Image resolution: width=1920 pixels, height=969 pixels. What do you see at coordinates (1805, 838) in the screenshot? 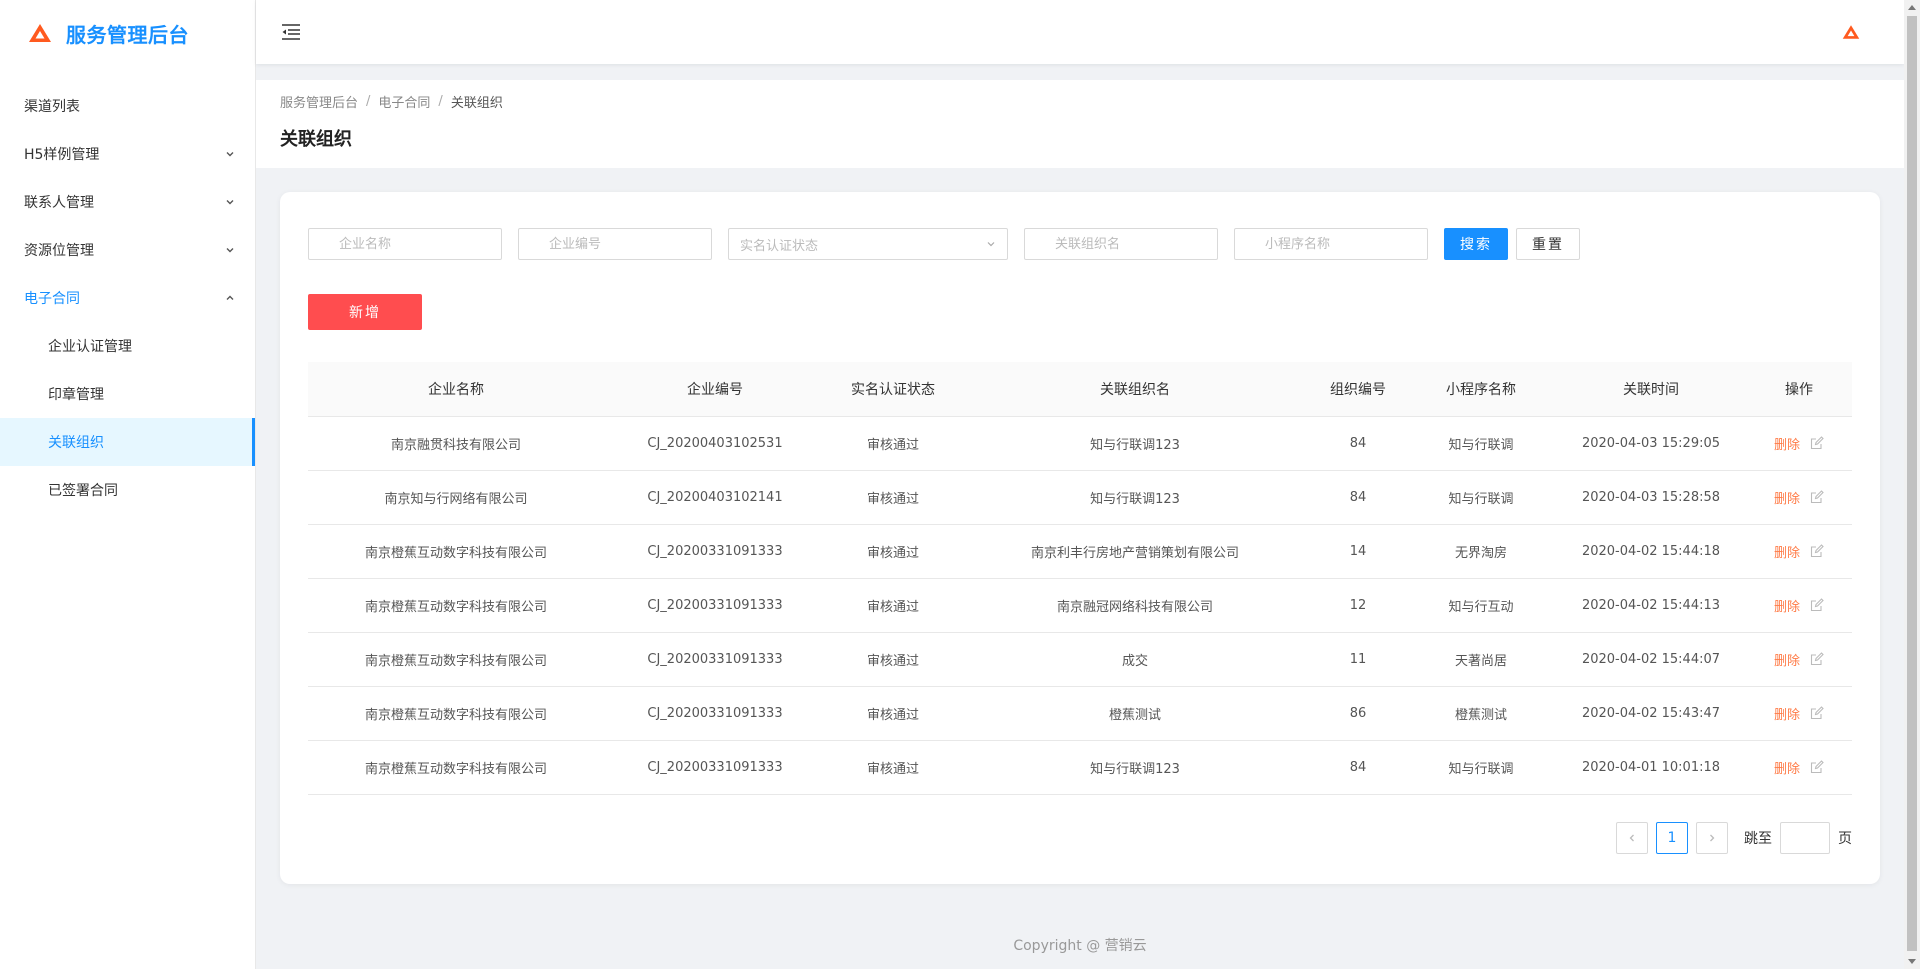
I see `jump-page-input` at bounding box center [1805, 838].